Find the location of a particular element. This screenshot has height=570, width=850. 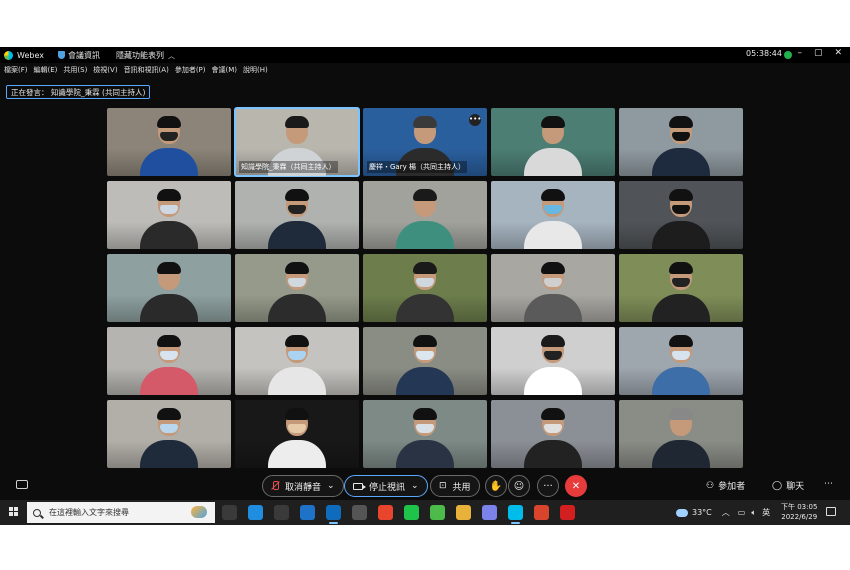

meeting-info-button: 會議資訊 is located at coordinates (78, 55).